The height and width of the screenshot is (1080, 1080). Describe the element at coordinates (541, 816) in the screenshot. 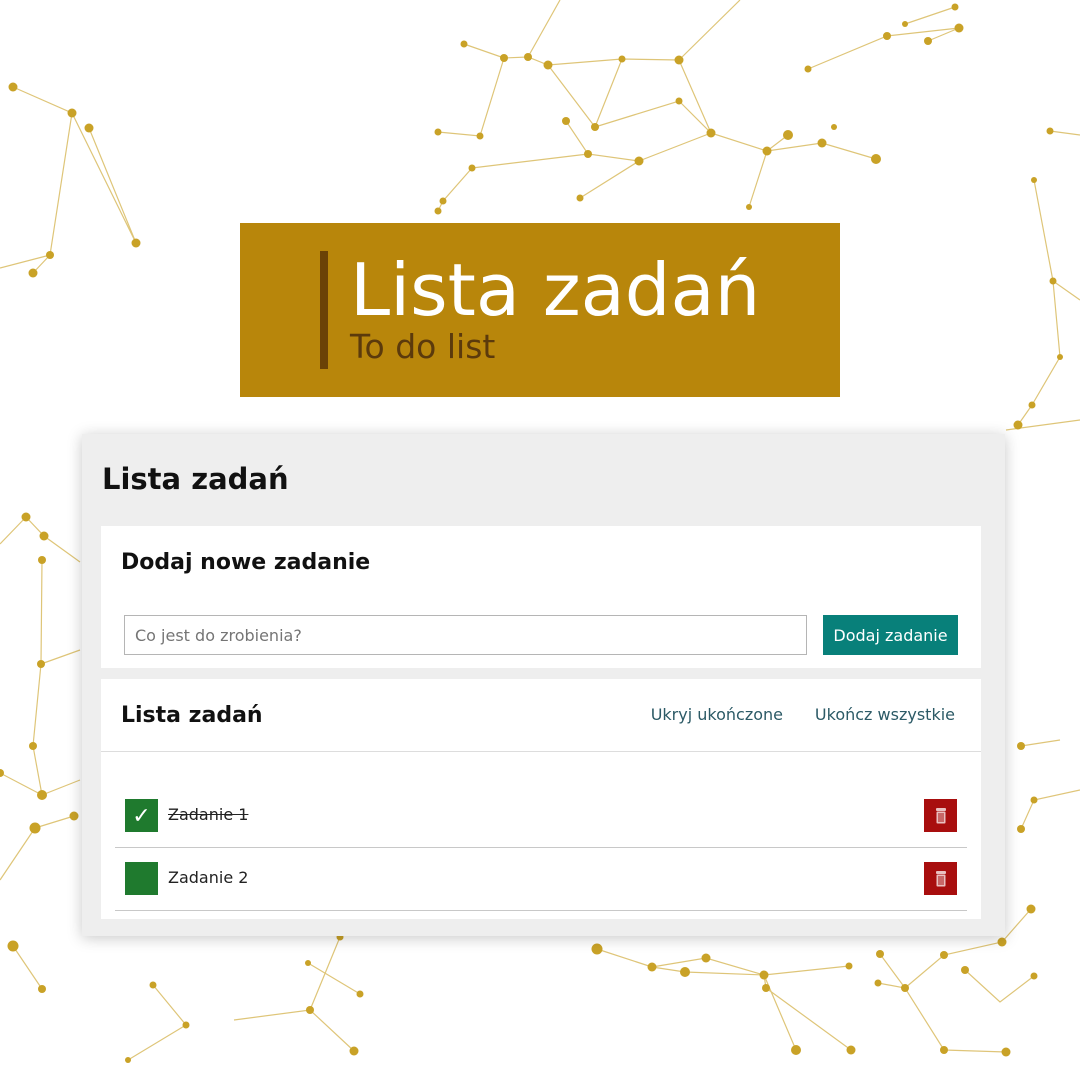

I see `task-row: ✓ Zadanie 1` at that location.